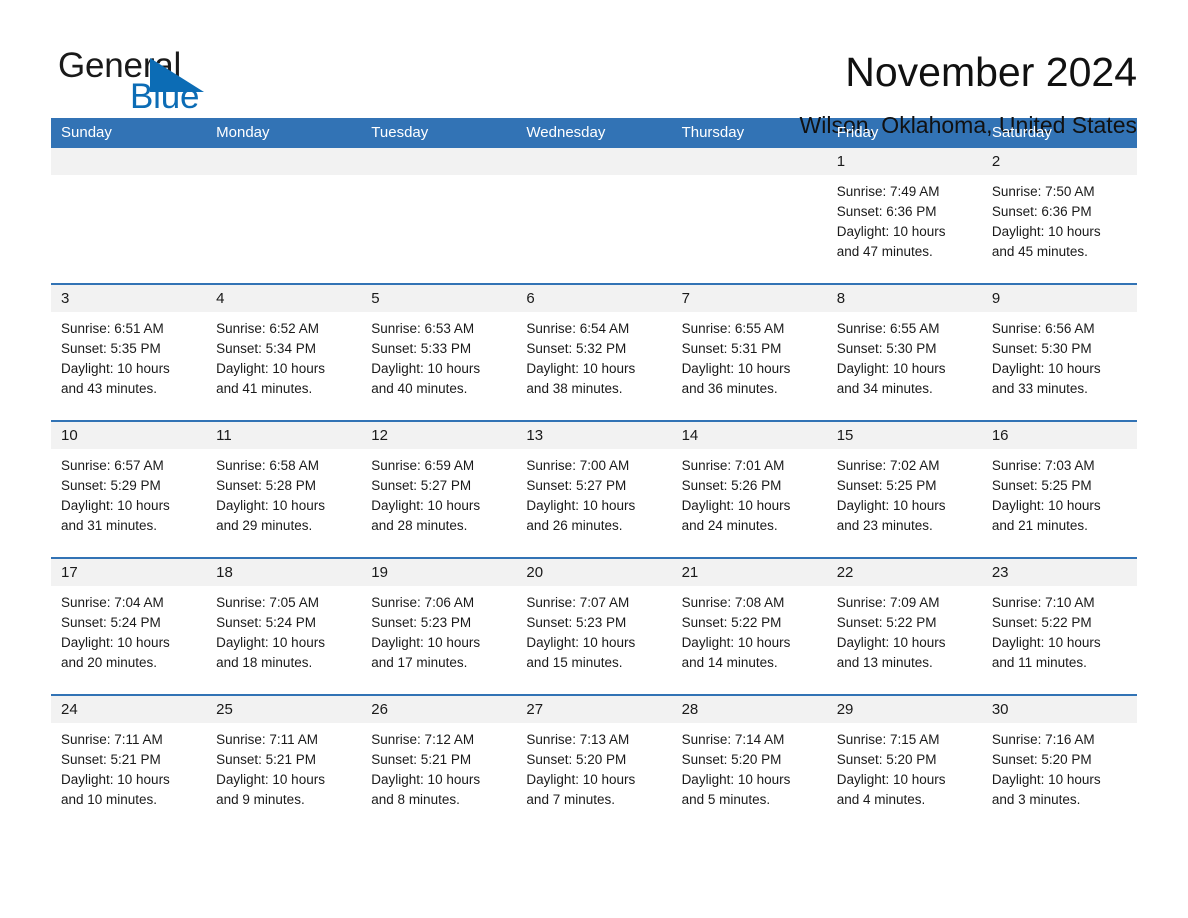 This screenshot has width=1188, height=918. What do you see at coordinates (419, 388) in the screenshot?
I see `day-daylight-line2-text: and 40 minutes.` at bounding box center [419, 388].